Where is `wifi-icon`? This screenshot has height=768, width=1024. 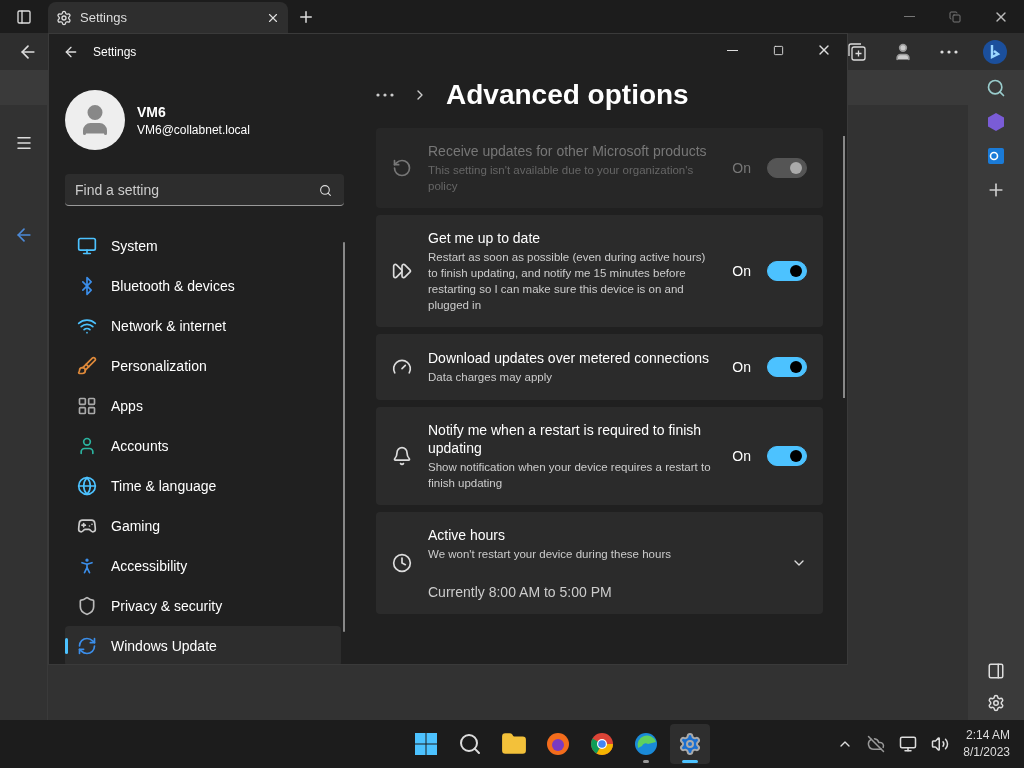 wifi-icon is located at coordinates (87, 326).